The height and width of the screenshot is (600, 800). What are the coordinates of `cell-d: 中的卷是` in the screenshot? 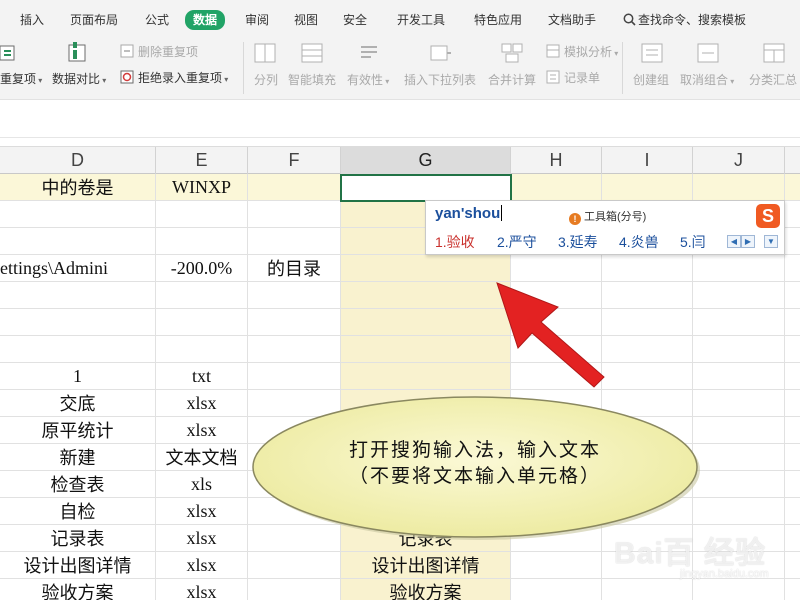 It's located at (78, 187).